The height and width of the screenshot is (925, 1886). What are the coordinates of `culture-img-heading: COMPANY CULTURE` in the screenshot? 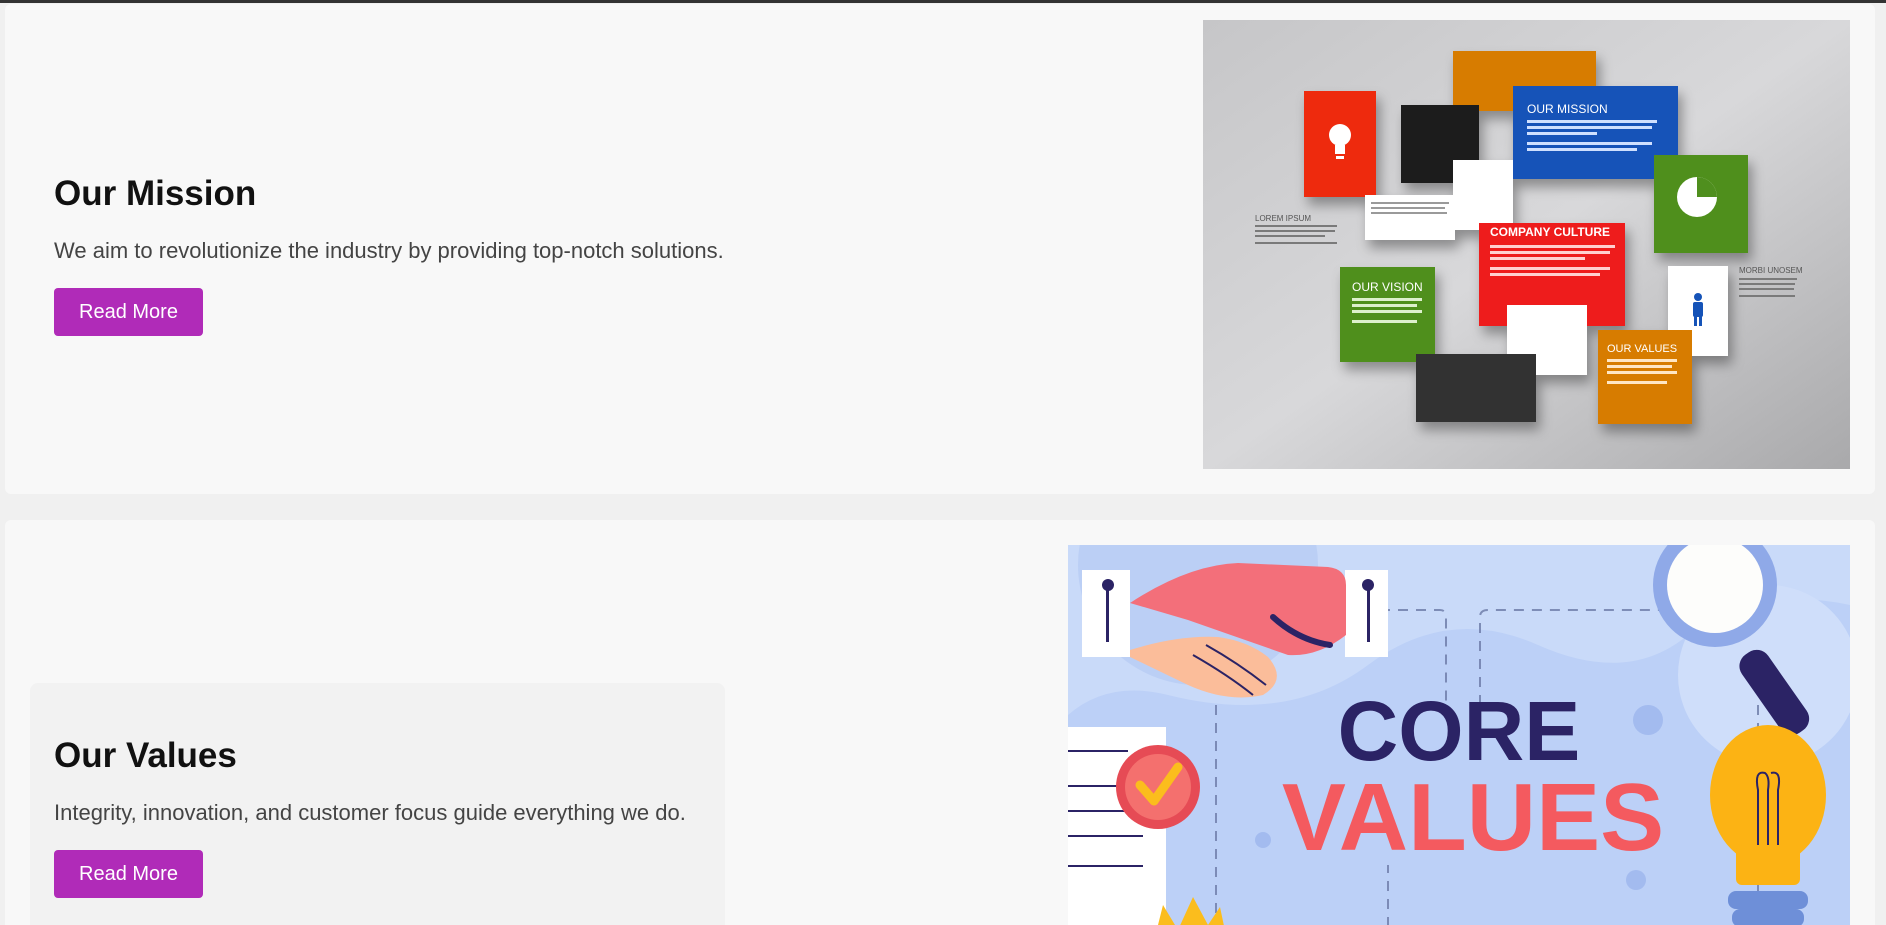 It's located at (1550, 232).